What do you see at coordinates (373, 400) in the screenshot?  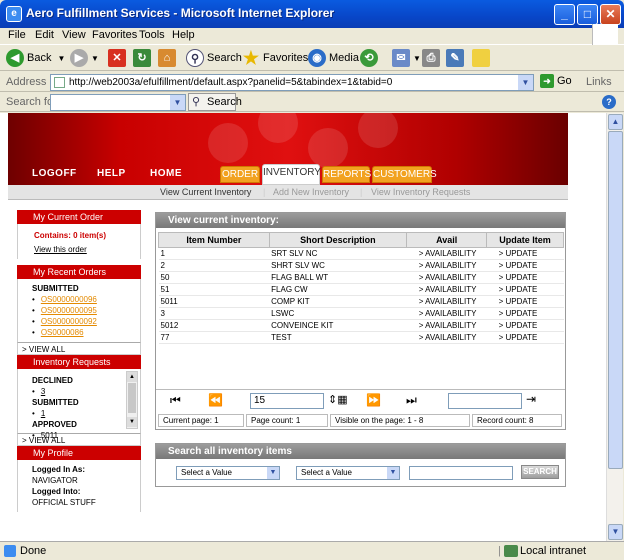 I see `next-page-icon: ⏩` at bounding box center [373, 400].